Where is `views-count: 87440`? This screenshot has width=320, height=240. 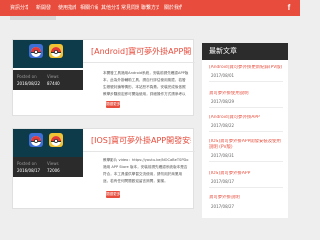
views-count: 87440 is located at coordinates (53, 83).